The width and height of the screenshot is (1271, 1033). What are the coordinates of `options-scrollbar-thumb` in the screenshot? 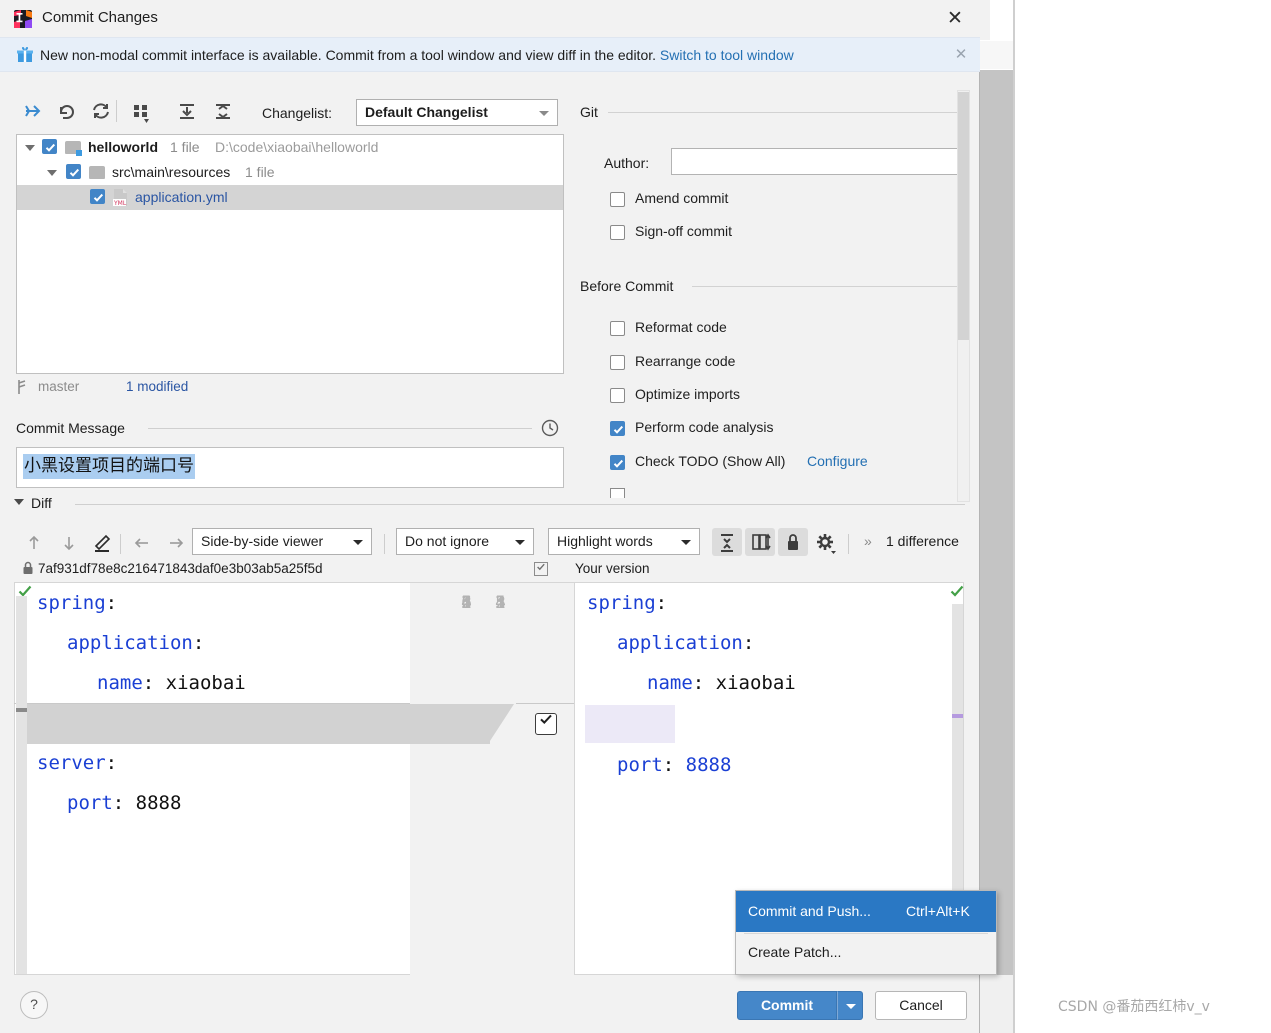 It's located at (963, 216).